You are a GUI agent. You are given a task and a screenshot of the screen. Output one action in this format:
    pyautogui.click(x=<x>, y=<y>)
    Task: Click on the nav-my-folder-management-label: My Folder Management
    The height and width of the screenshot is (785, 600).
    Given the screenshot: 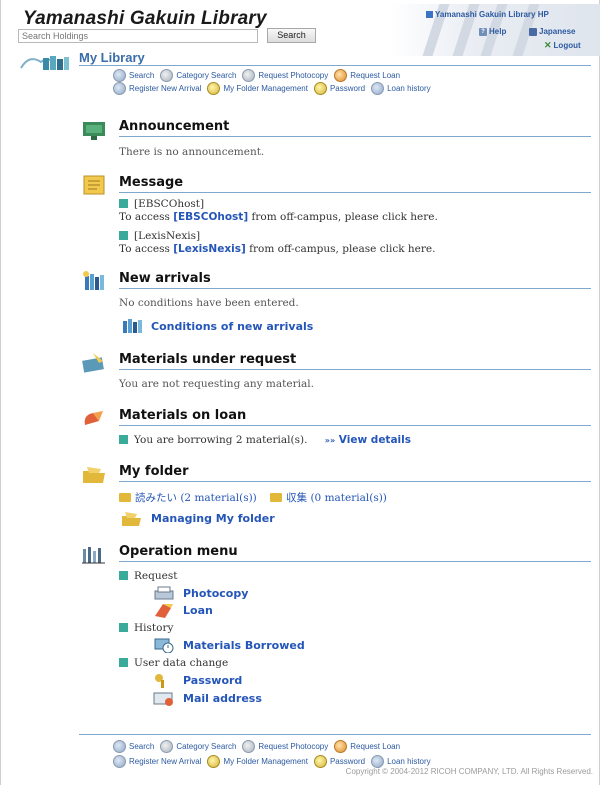 What is the action you would take?
    pyautogui.click(x=265, y=88)
    